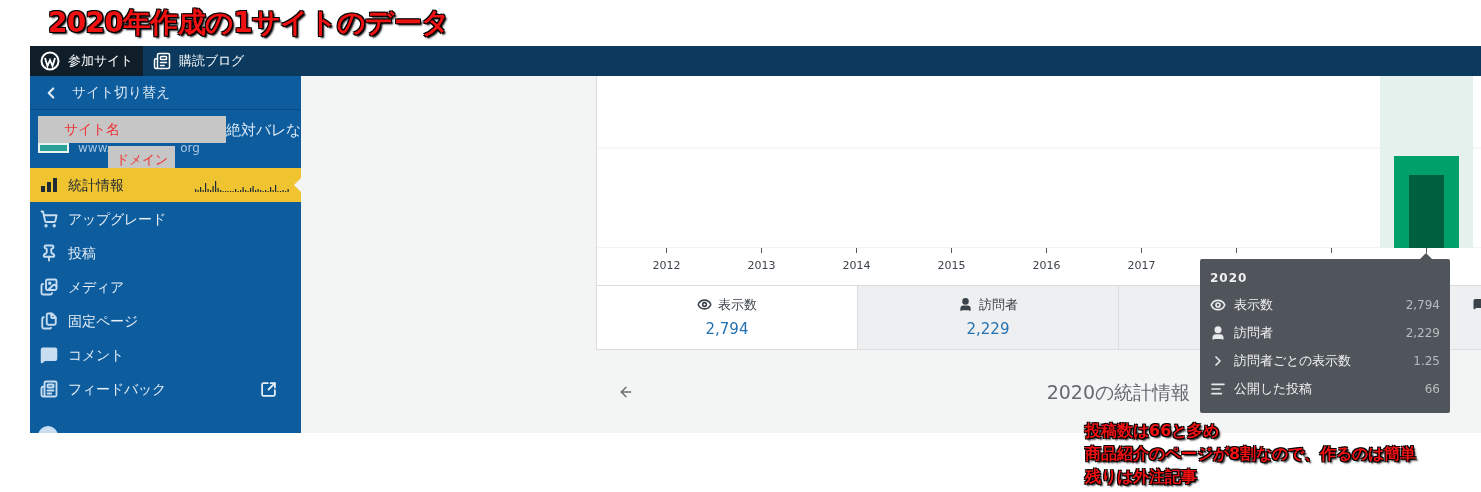  What do you see at coordinates (49, 185) in the screenshot?
I see `bar-chart-icon` at bounding box center [49, 185].